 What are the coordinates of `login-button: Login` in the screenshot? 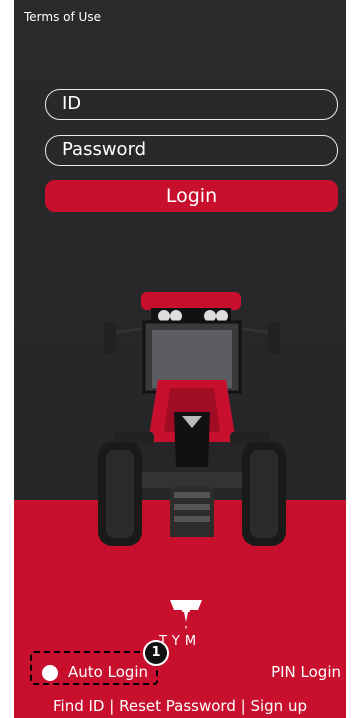 It's located at (191, 196).